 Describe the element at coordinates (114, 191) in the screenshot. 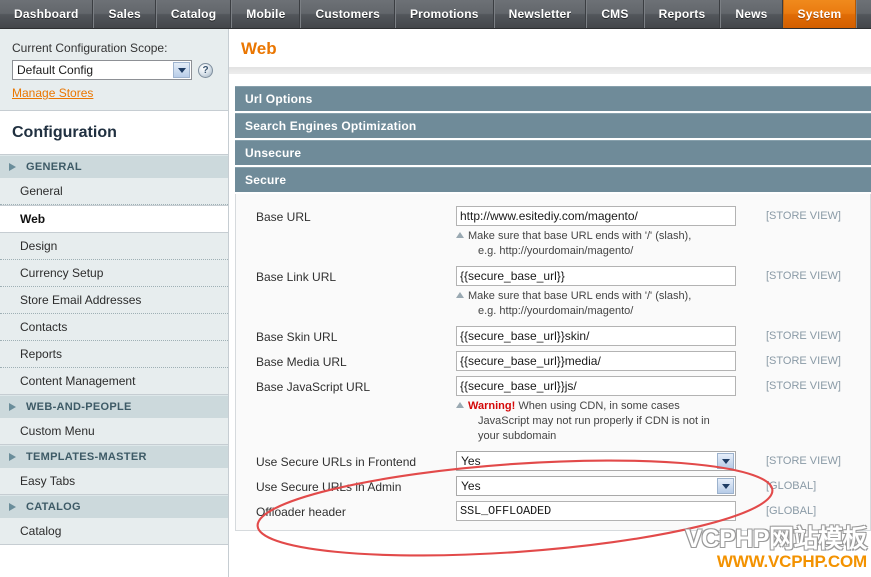

I see `sidebar-item-general: General` at that location.